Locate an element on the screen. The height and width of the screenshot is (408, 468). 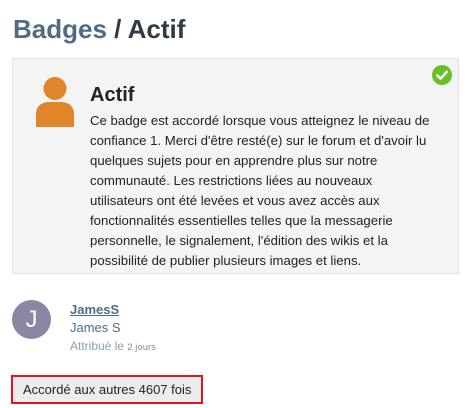
granted-info: Attribué le 2 jours is located at coordinates (113, 347).